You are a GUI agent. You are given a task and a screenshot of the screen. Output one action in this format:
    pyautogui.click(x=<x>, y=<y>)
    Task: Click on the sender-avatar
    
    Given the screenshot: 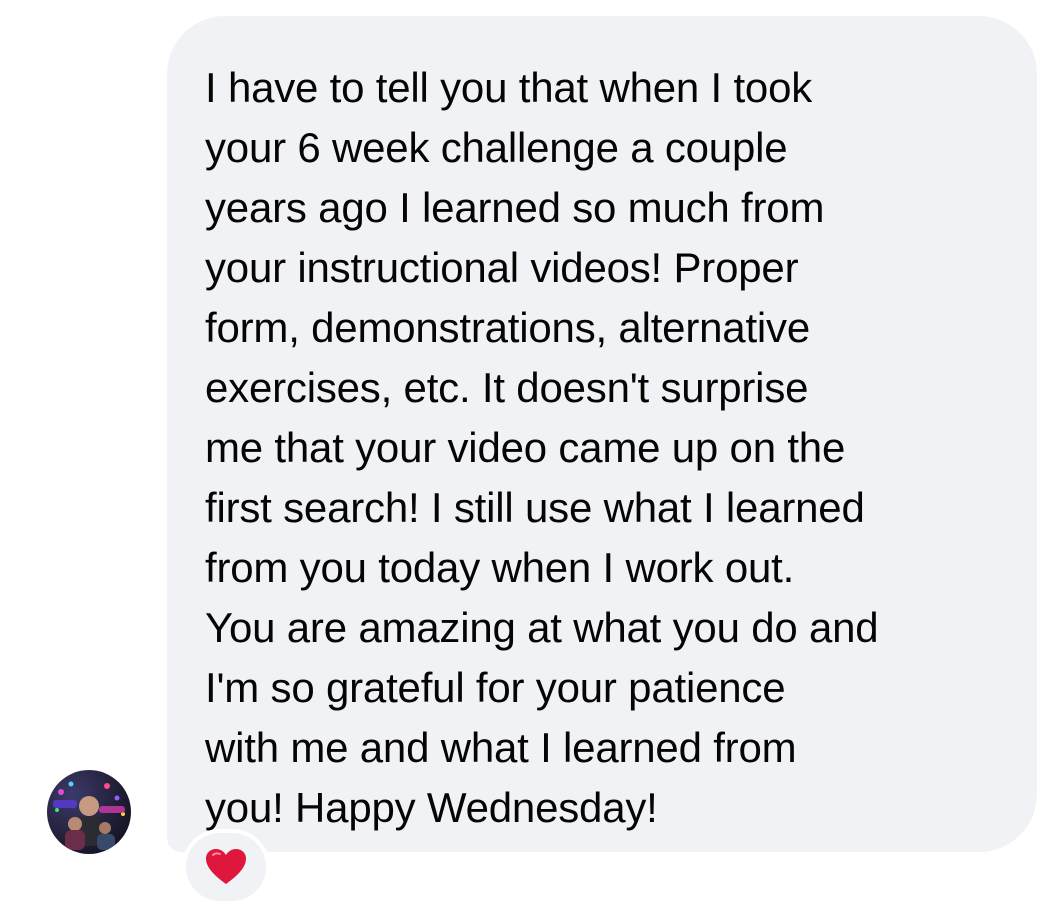 What is the action you would take?
    pyautogui.click(x=89, y=812)
    